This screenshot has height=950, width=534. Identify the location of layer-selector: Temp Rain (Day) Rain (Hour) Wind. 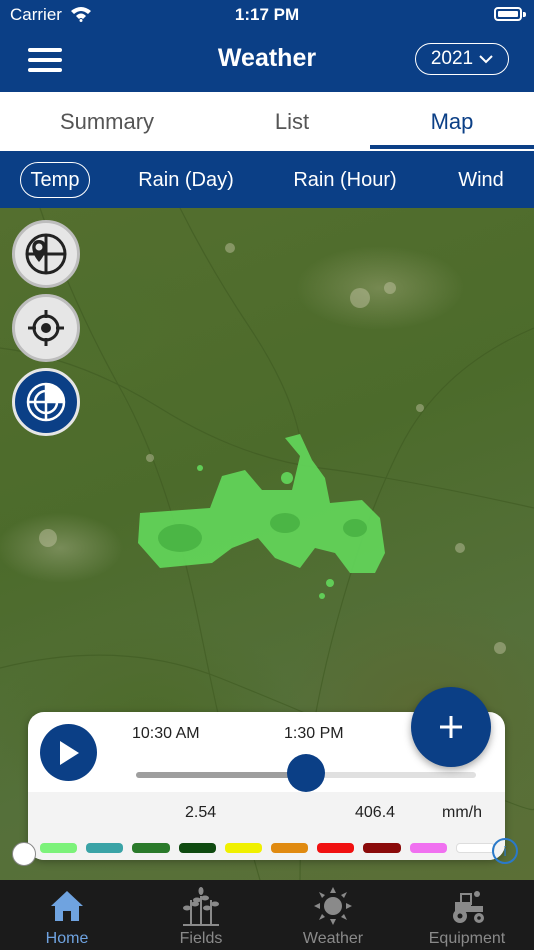
(267, 179).